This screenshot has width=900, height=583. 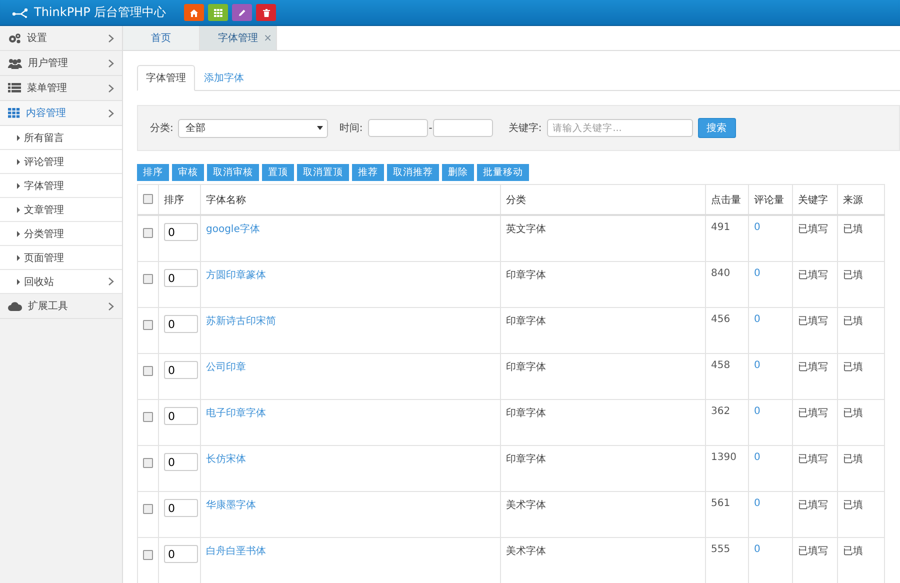 What do you see at coordinates (242, 12) in the screenshot?
I see `edit-button` at bounding box center [242, 12].